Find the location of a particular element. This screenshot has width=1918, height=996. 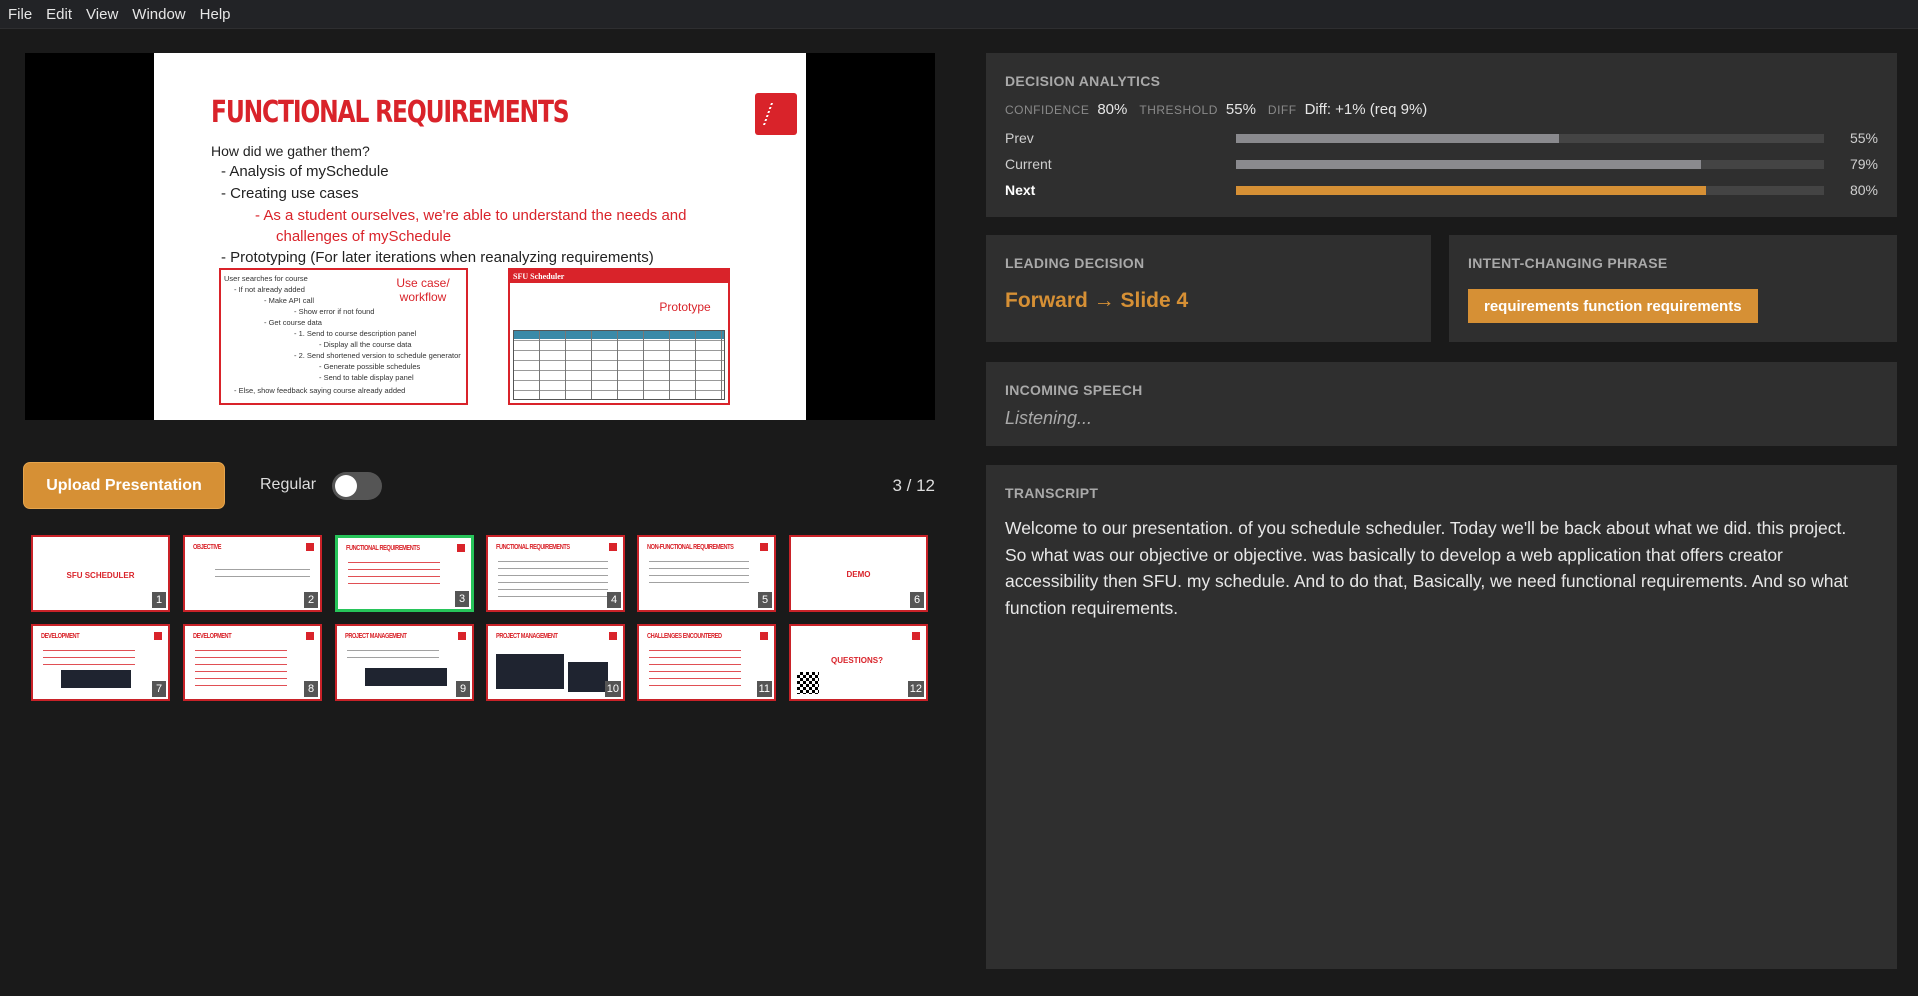

qr-code-icon is located at coordinates (808, 683).